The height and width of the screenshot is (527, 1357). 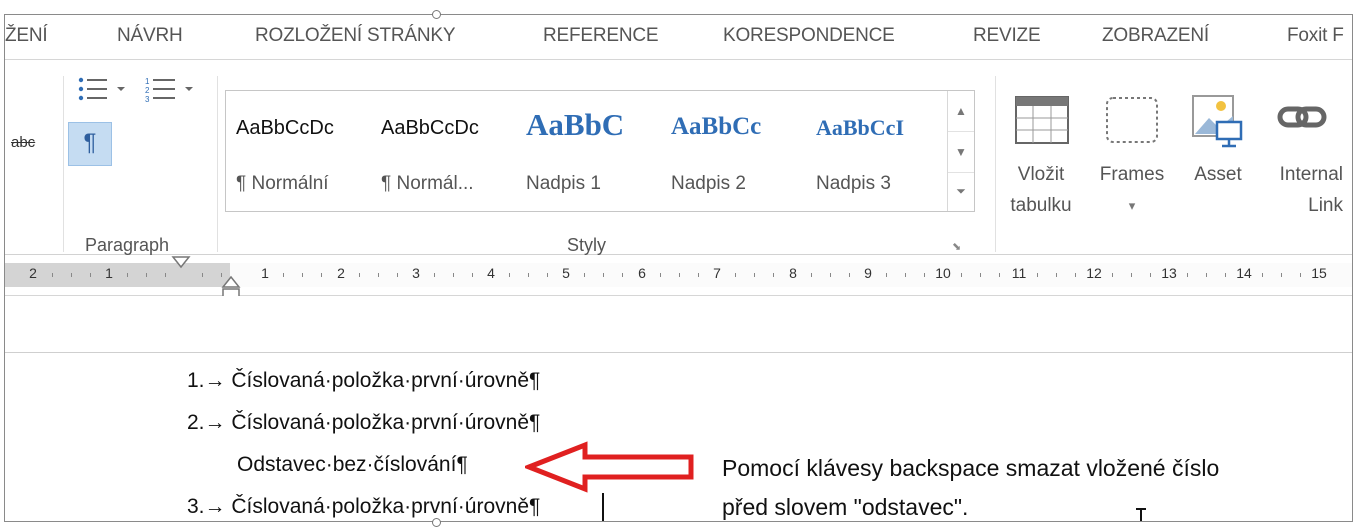 What do you see at coordinates (1041, 205) in the screenshot?
I see `insert-table-label-2: tabulku` at bounding box center [1041, 205].